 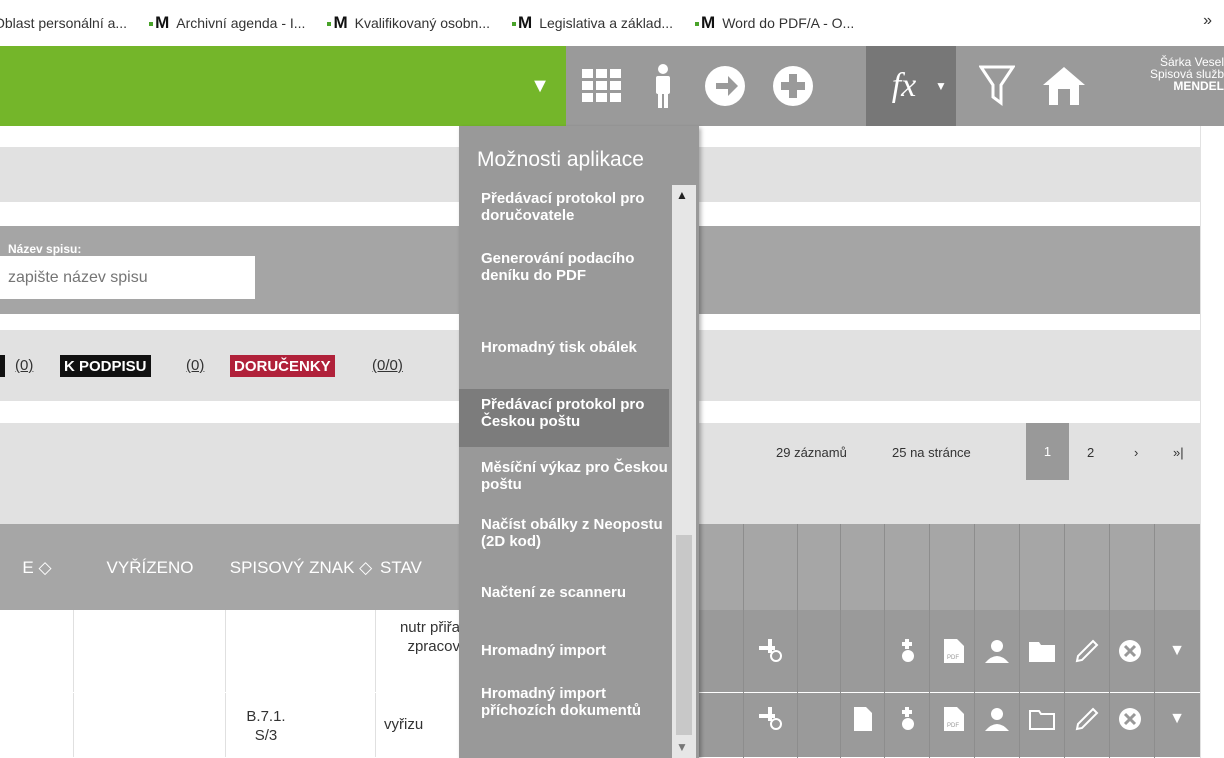 What do you see at coordinates (564, 650) in the screenshot?
I see `menu-item-hromadny-import: Hromadný import` at bounding box center [564, 650].